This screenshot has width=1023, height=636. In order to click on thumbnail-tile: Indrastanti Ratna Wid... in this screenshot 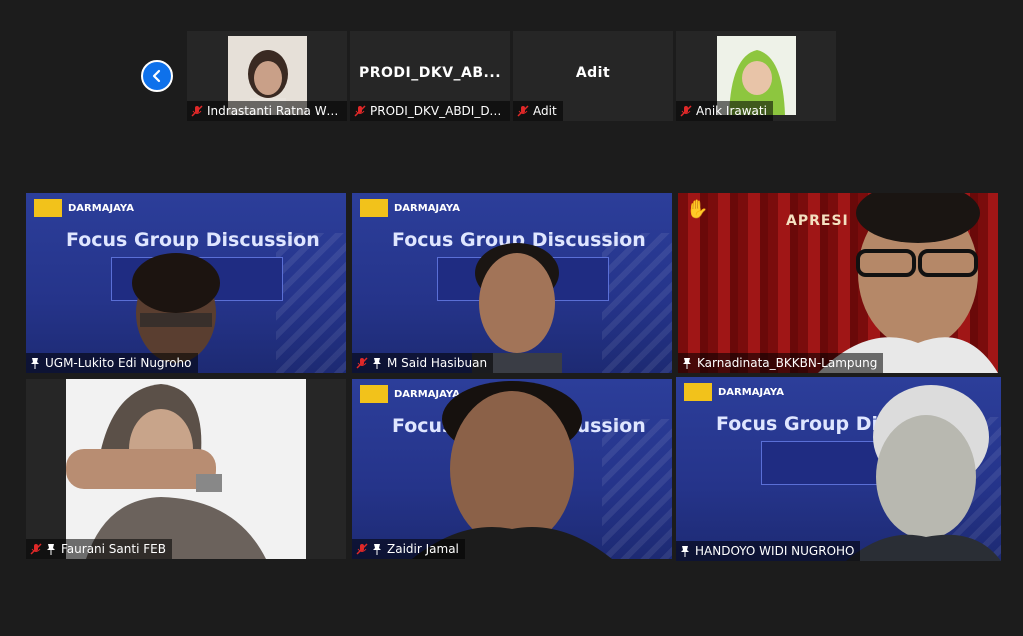, I will do `click(267, 76)`.